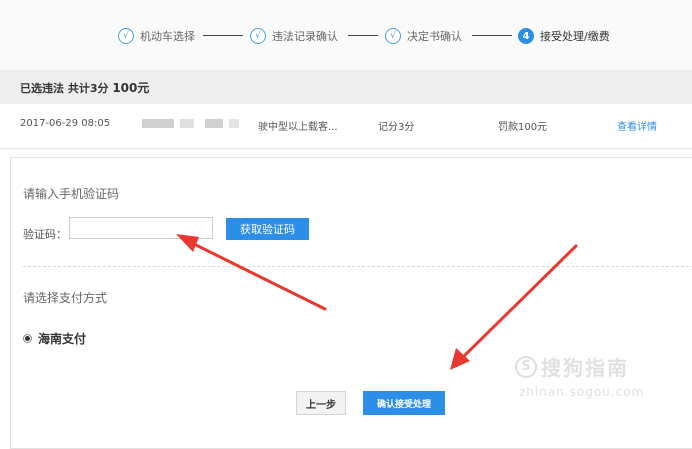 The width and height of the screenshot is (692, 449). I want to click on record-points: 记分3分, so click(396, 127).